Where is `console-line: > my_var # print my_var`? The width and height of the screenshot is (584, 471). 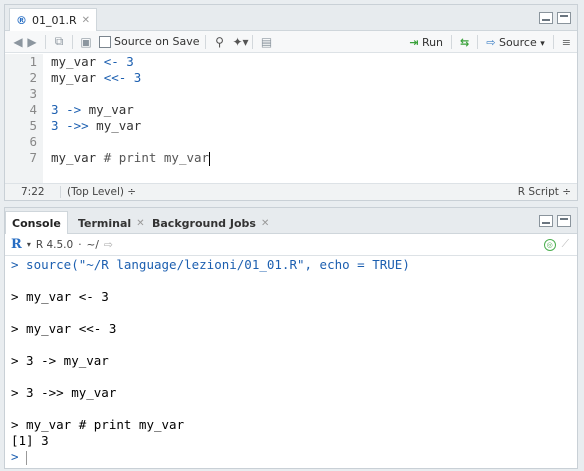 console-line: > my_var # print my_var is located at coordinates (98, 424).